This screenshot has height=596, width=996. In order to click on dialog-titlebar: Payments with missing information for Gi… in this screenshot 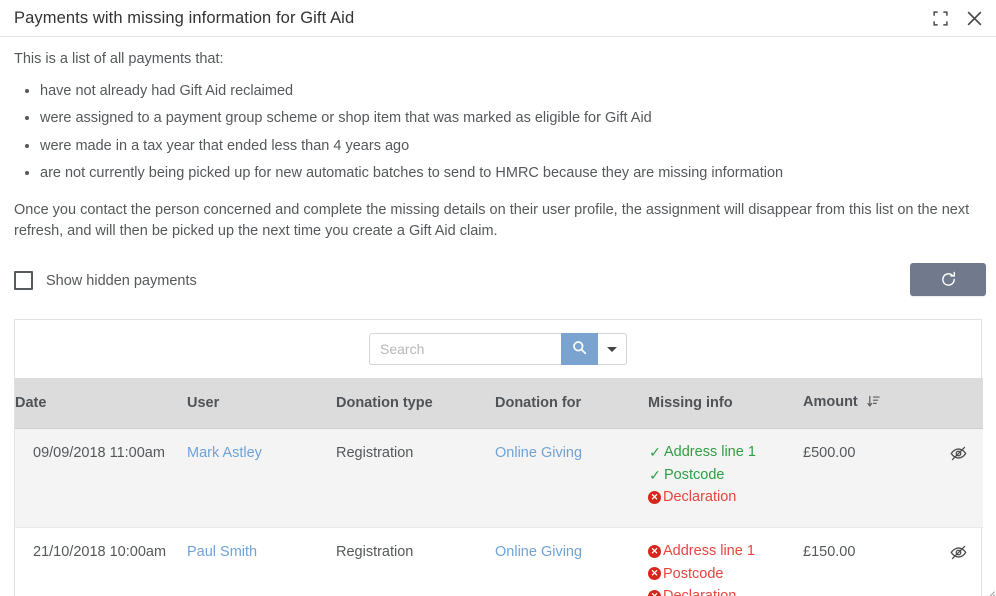, I will do `click(498, 18)`.